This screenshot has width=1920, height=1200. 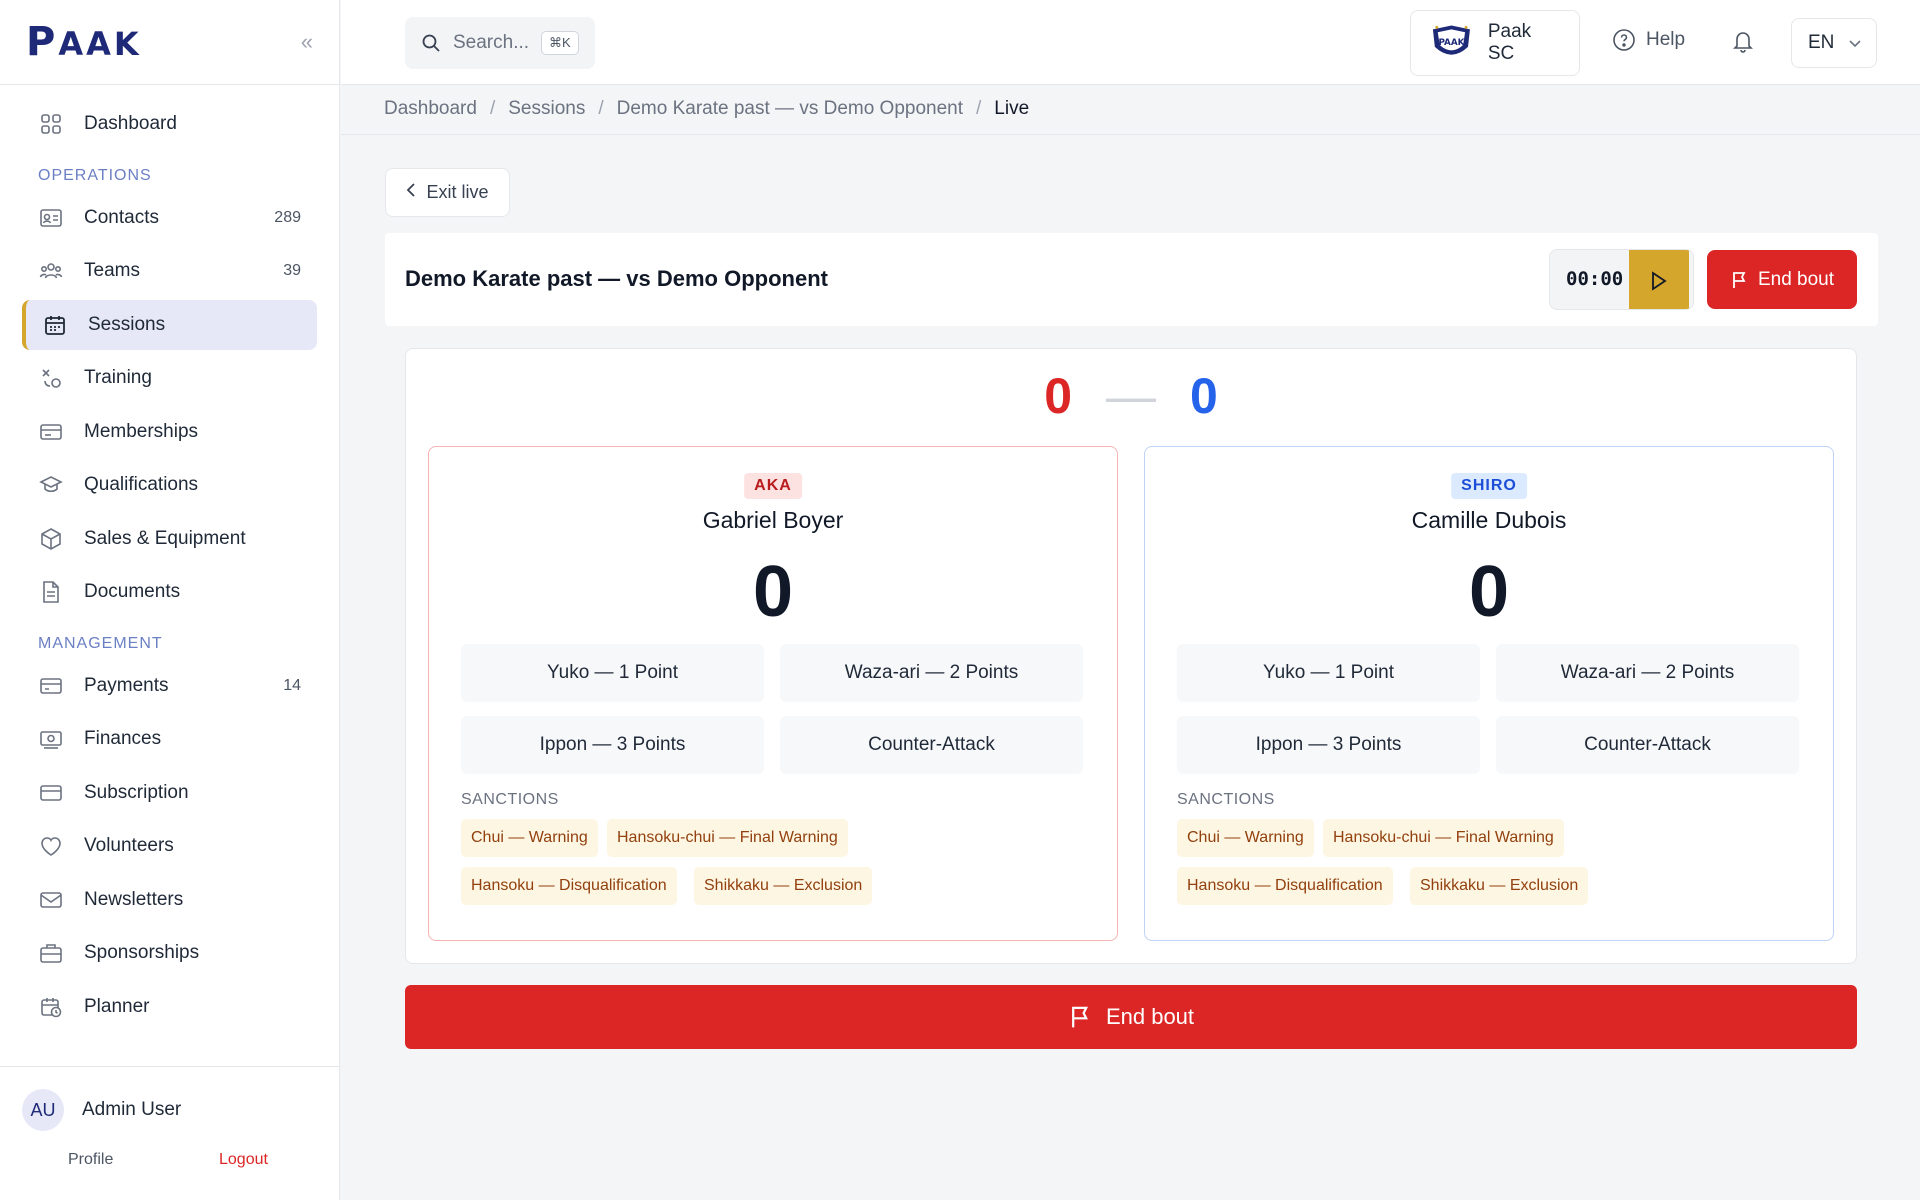 I want to click on mail-icon, so click(x=51, y=900).